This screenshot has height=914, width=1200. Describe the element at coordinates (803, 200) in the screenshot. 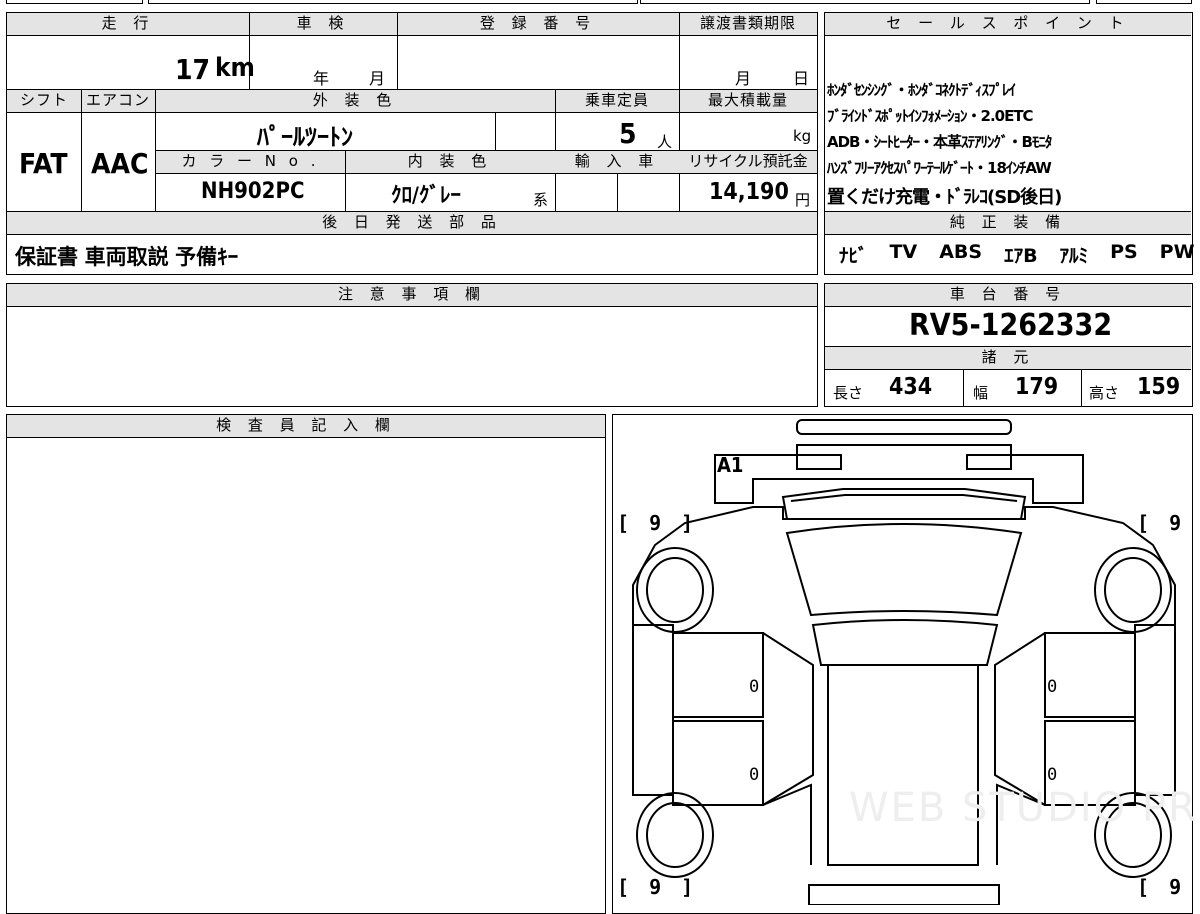

I see `recycle-unit: 円` at that location.